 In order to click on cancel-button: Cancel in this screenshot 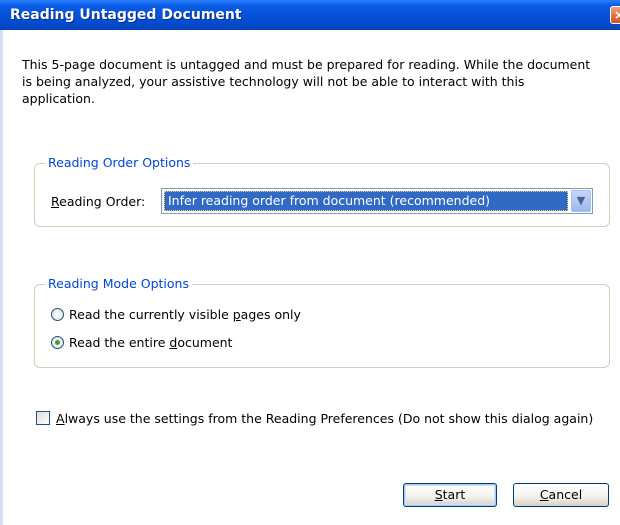, I will do `click(561, 495)`.